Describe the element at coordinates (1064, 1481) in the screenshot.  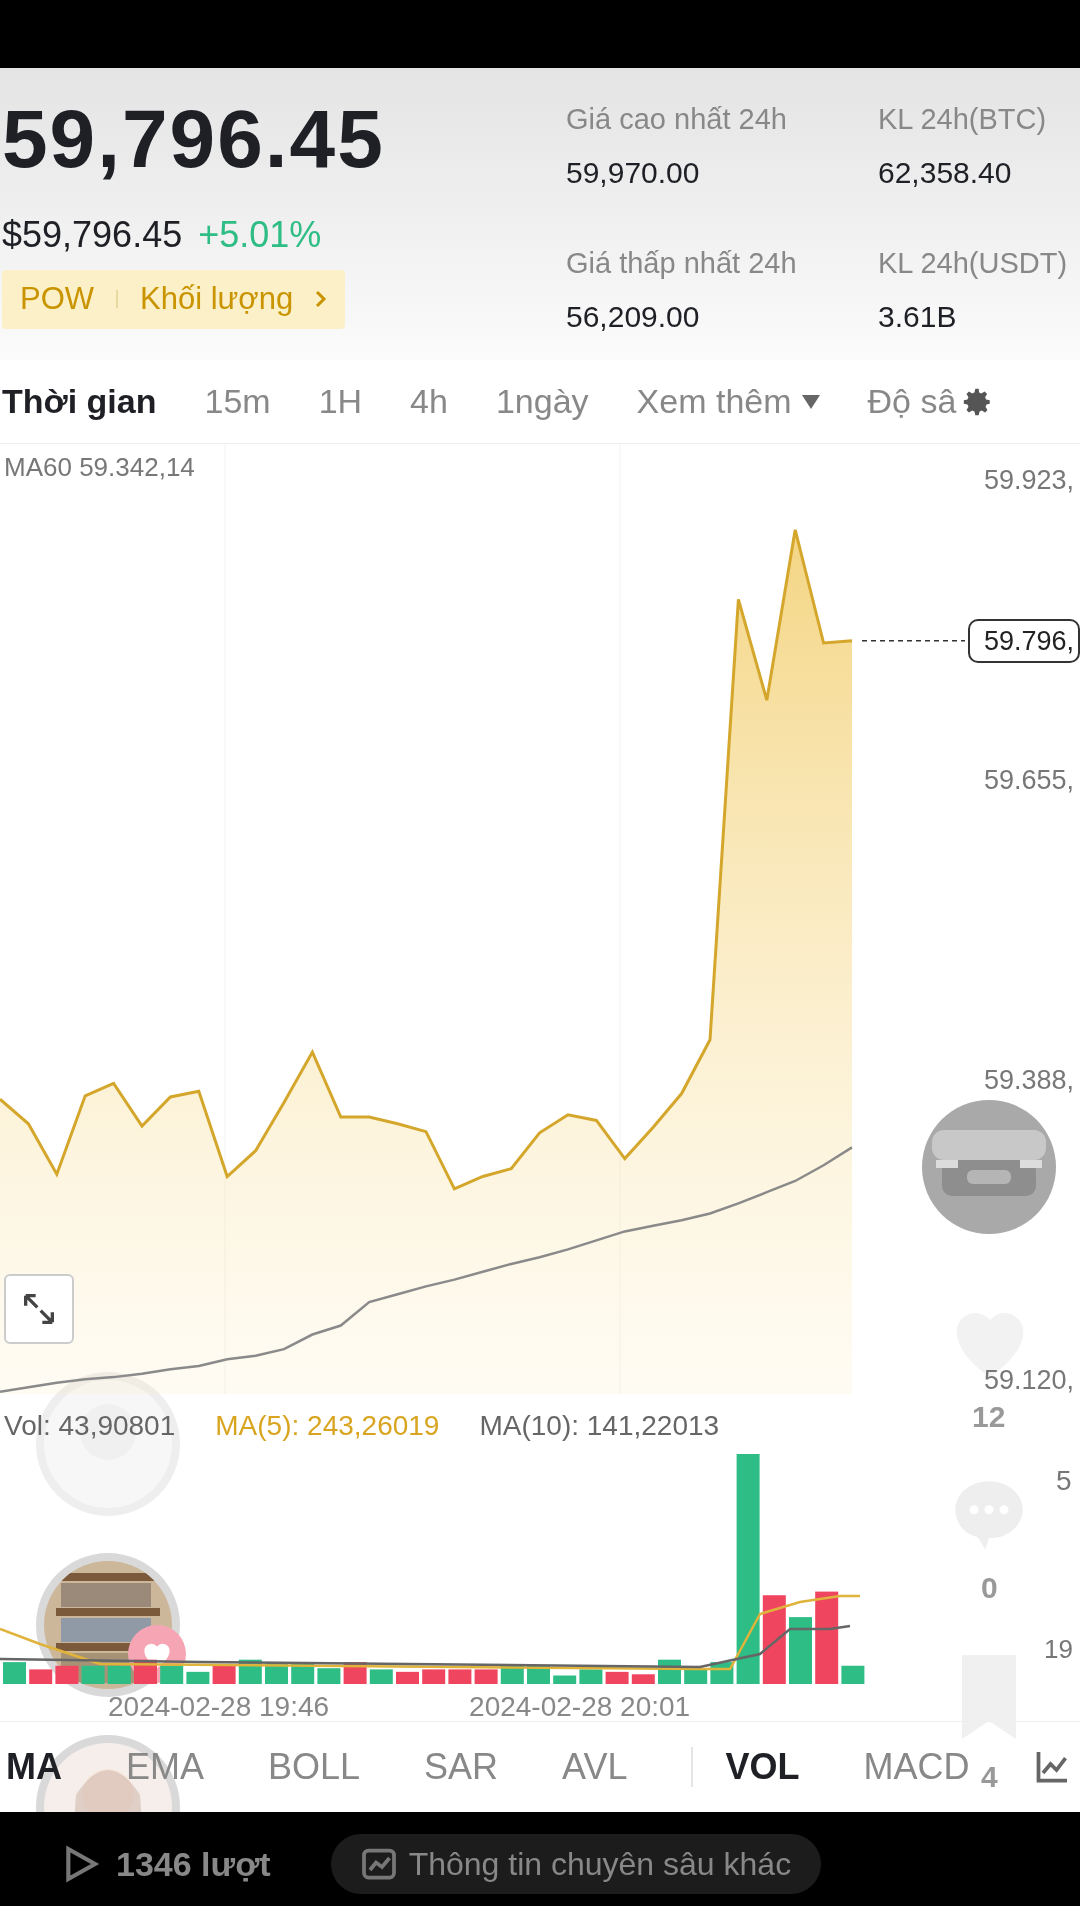
I see `y-axis-label: 5` at that location.